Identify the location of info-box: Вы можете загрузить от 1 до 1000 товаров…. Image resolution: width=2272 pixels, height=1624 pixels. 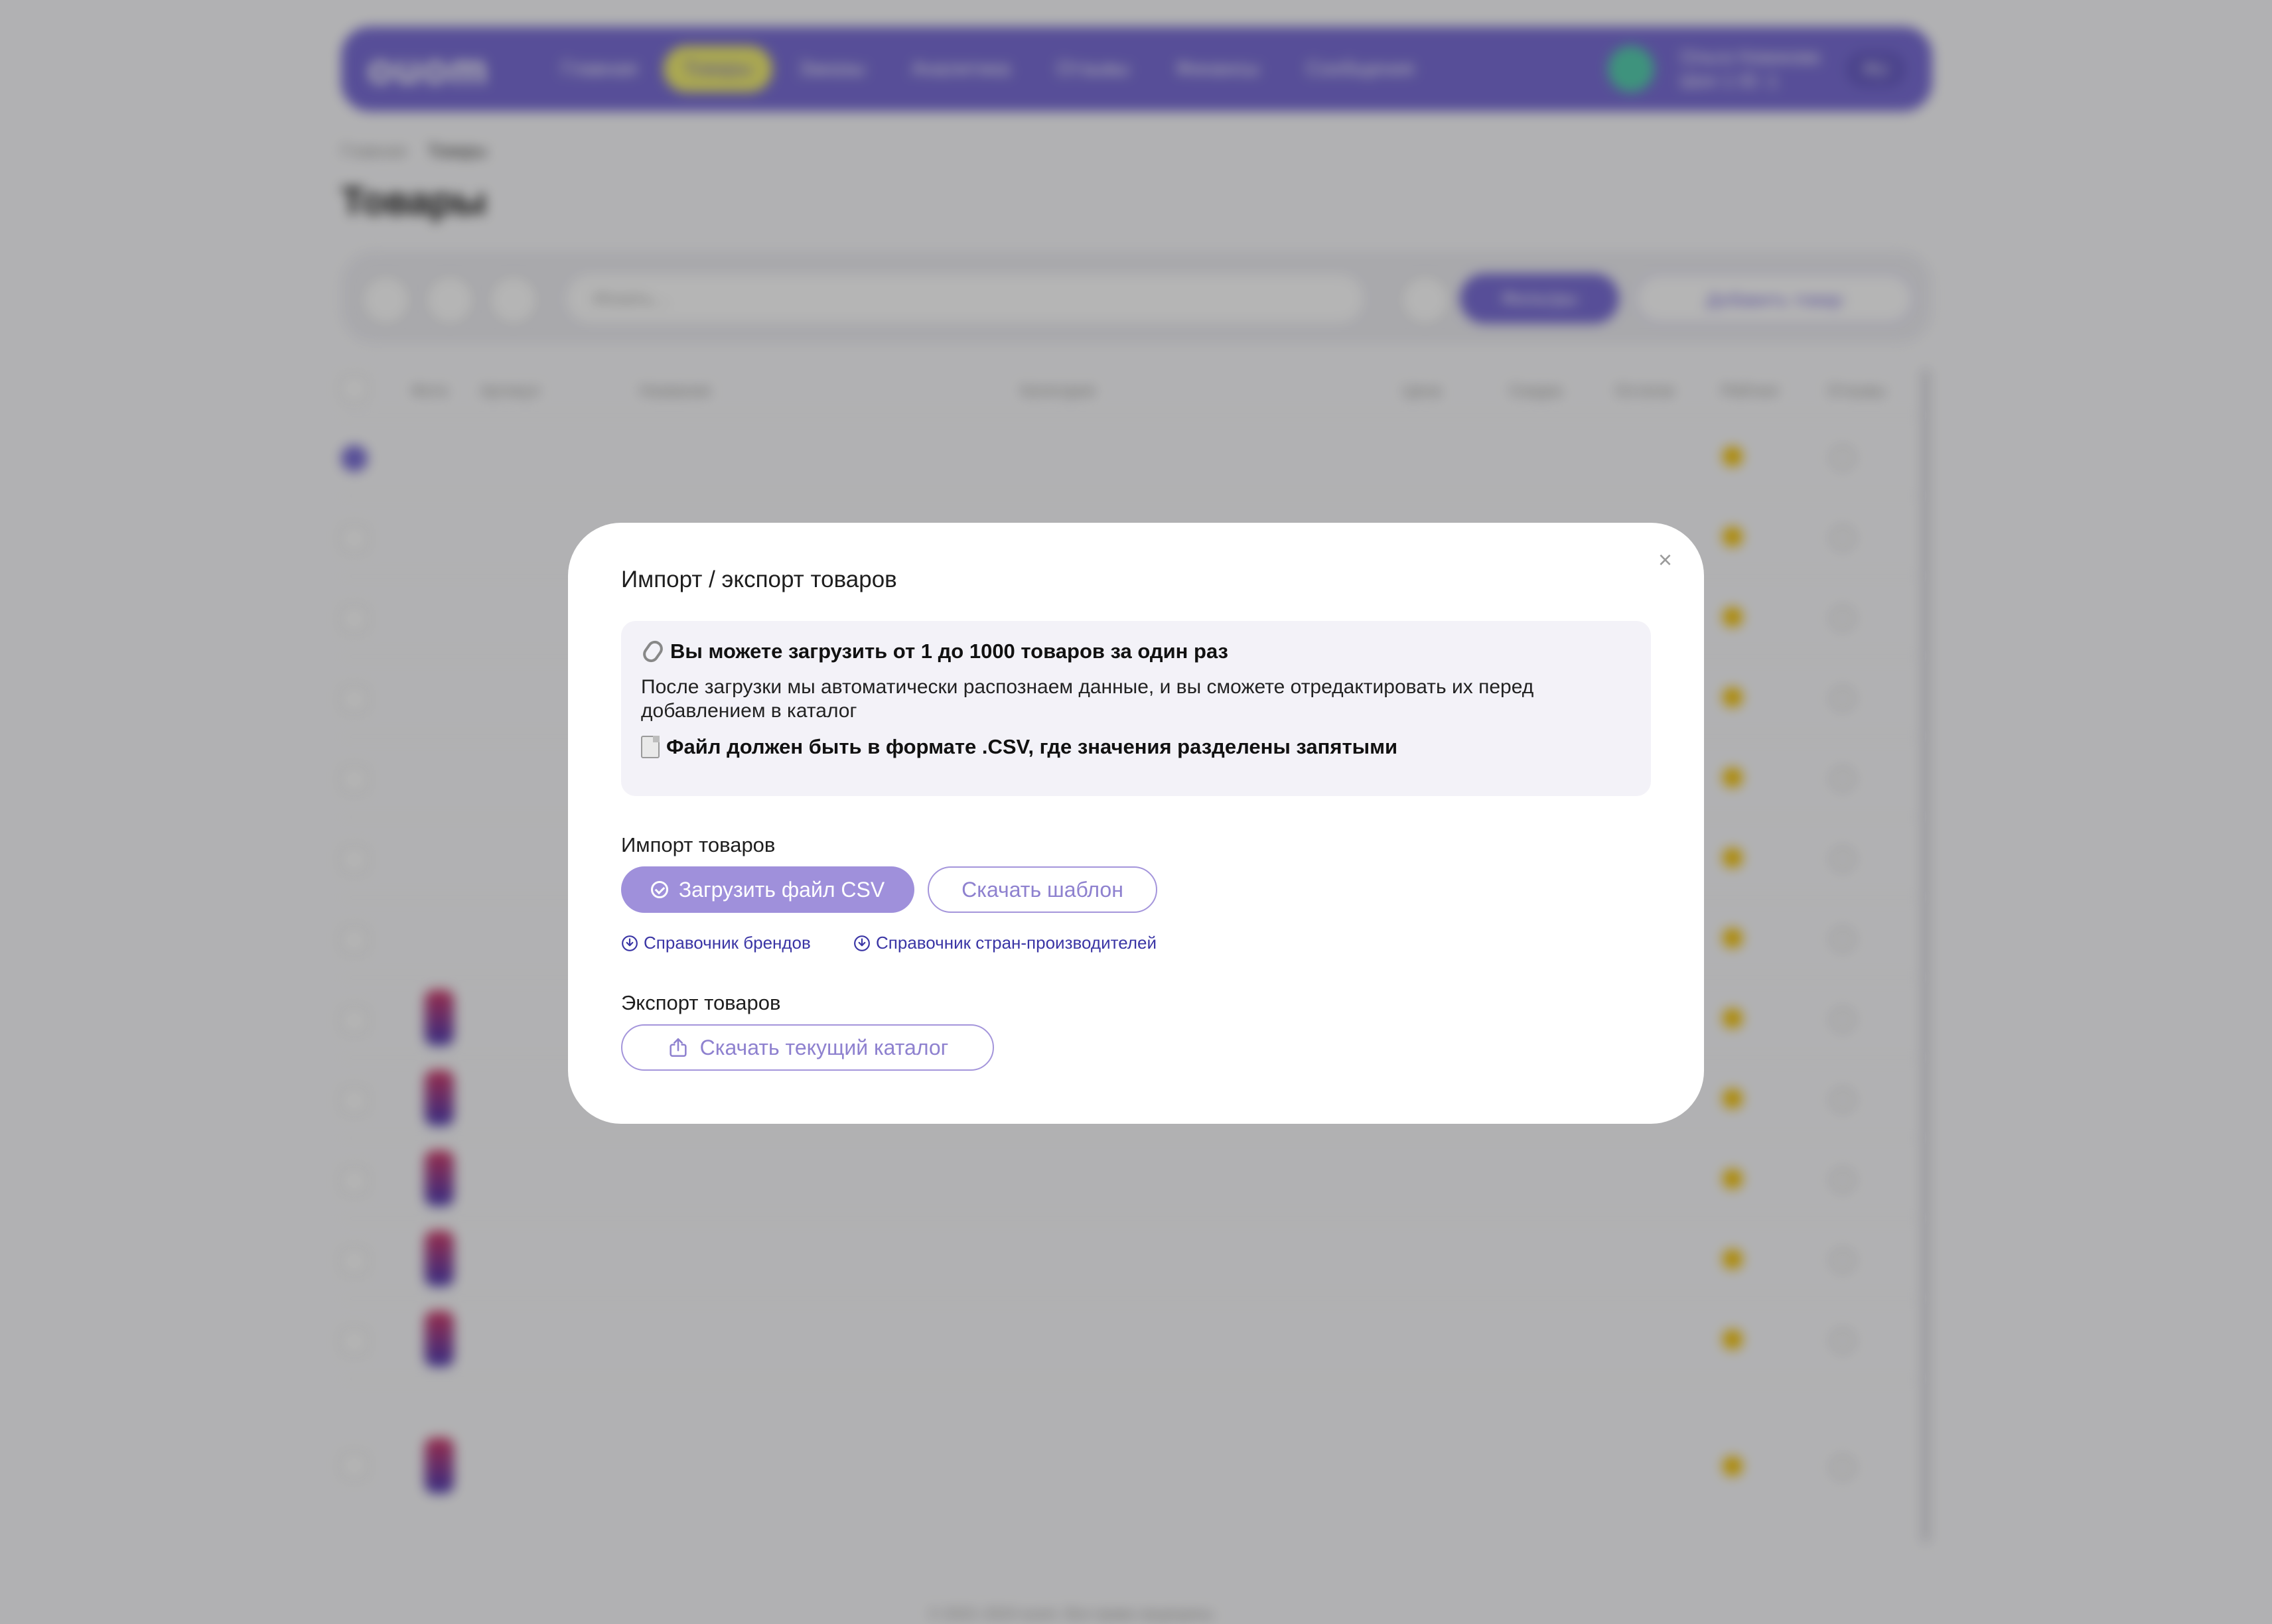
(1136, 708).